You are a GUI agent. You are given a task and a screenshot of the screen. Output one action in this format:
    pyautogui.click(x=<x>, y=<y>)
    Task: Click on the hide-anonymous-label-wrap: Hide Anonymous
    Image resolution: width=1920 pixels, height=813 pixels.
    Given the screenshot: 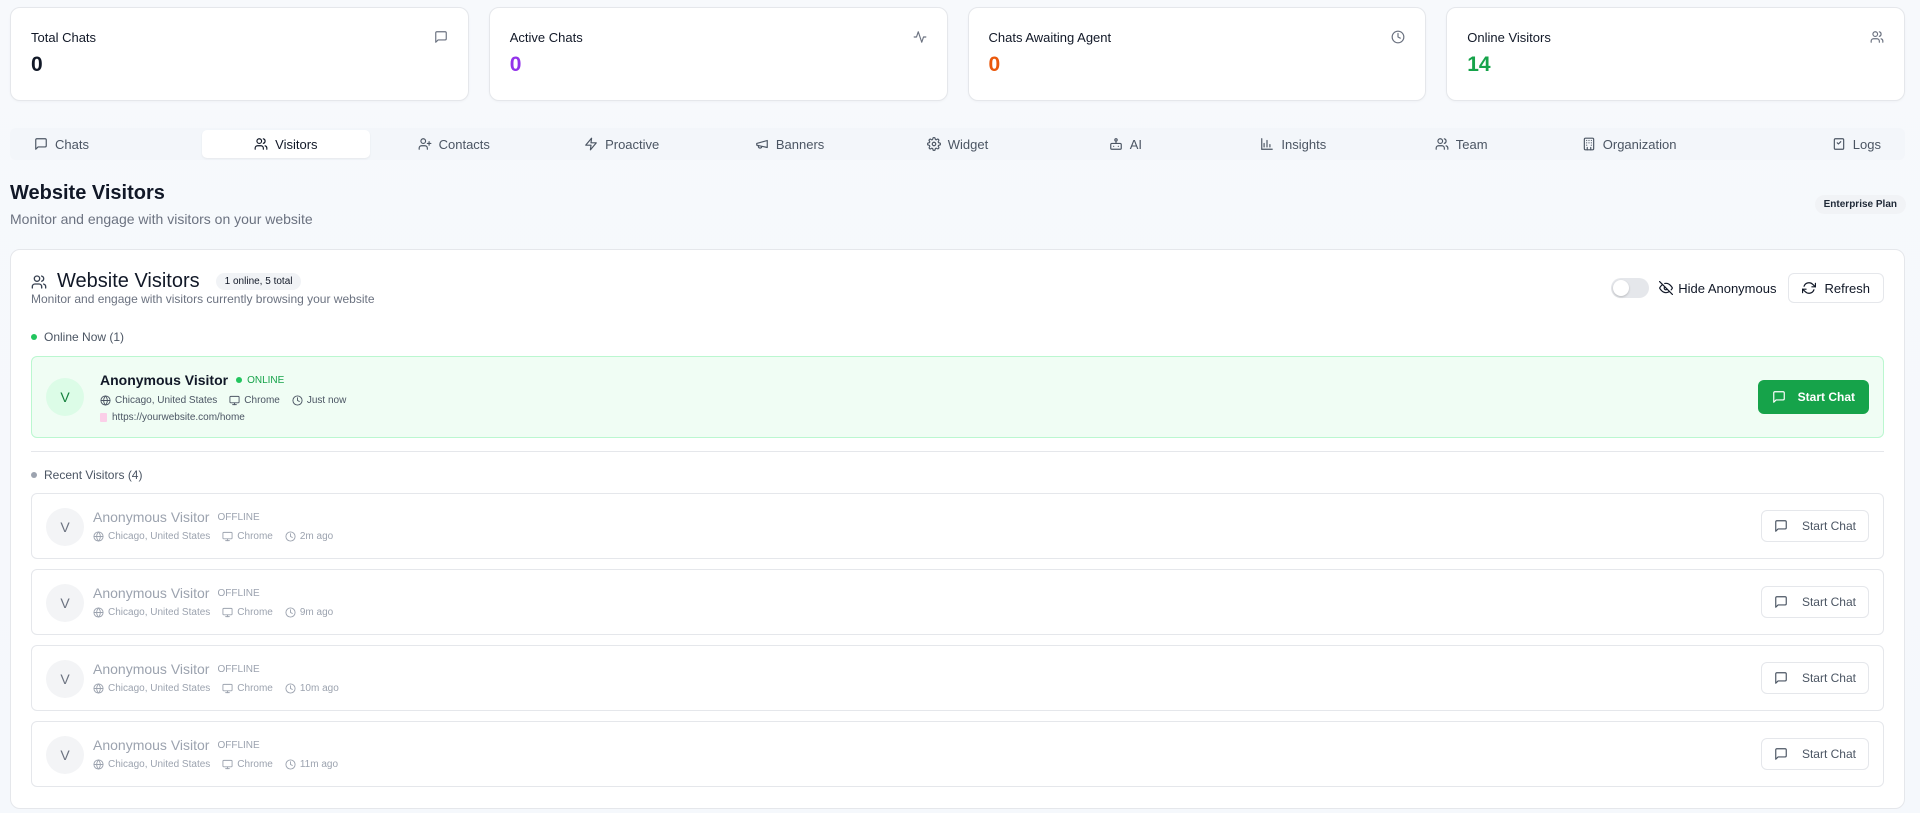 What is the action you would take?
    pyautogui.click(x=1717, y=288)
    